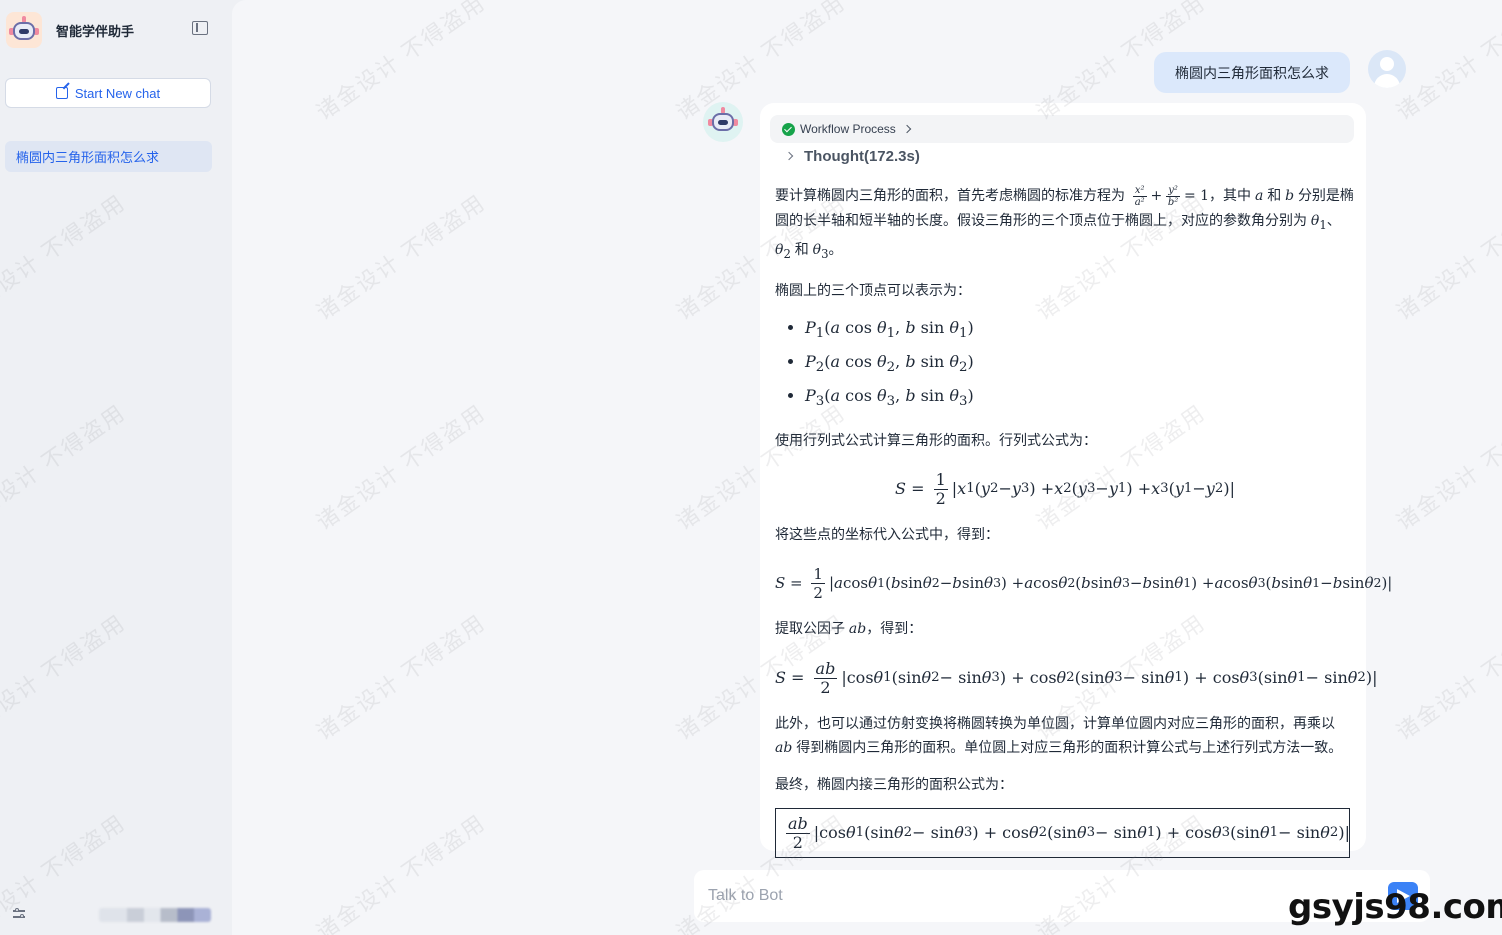 This screenshot has width=1502, height=935. I want to click on site-watermark: gsyjs98.com, so click(1395, 907).